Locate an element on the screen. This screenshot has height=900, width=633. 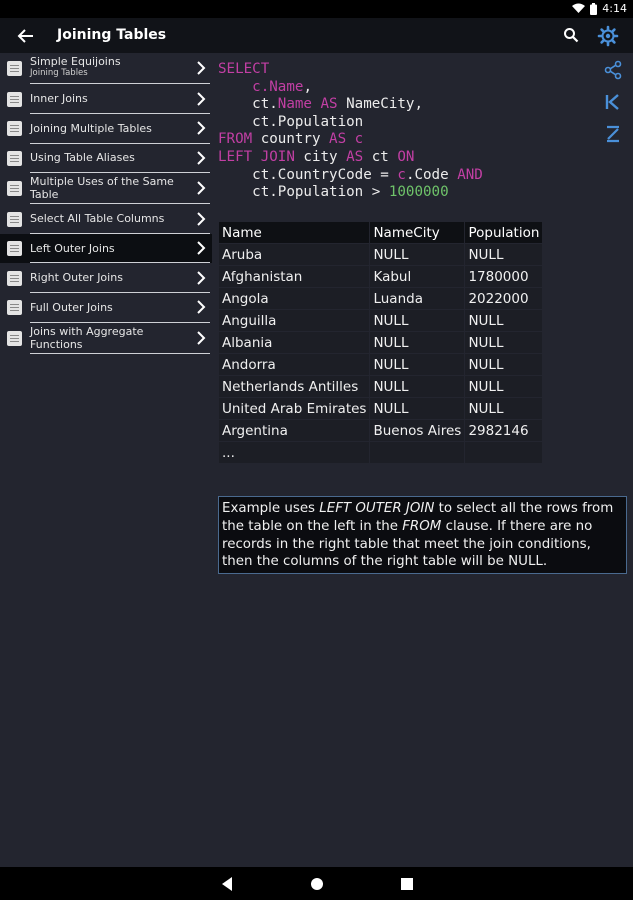
sidebar-item-multiple-uses: Multiple Uses of the Same Table is located at coordinates (106, 188).